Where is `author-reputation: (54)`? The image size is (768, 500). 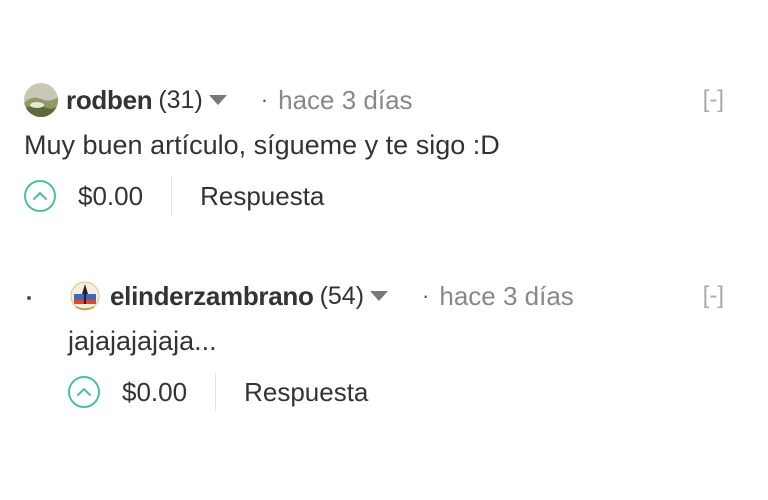 author-reputation: (54) is located at coordinates (342, 295).